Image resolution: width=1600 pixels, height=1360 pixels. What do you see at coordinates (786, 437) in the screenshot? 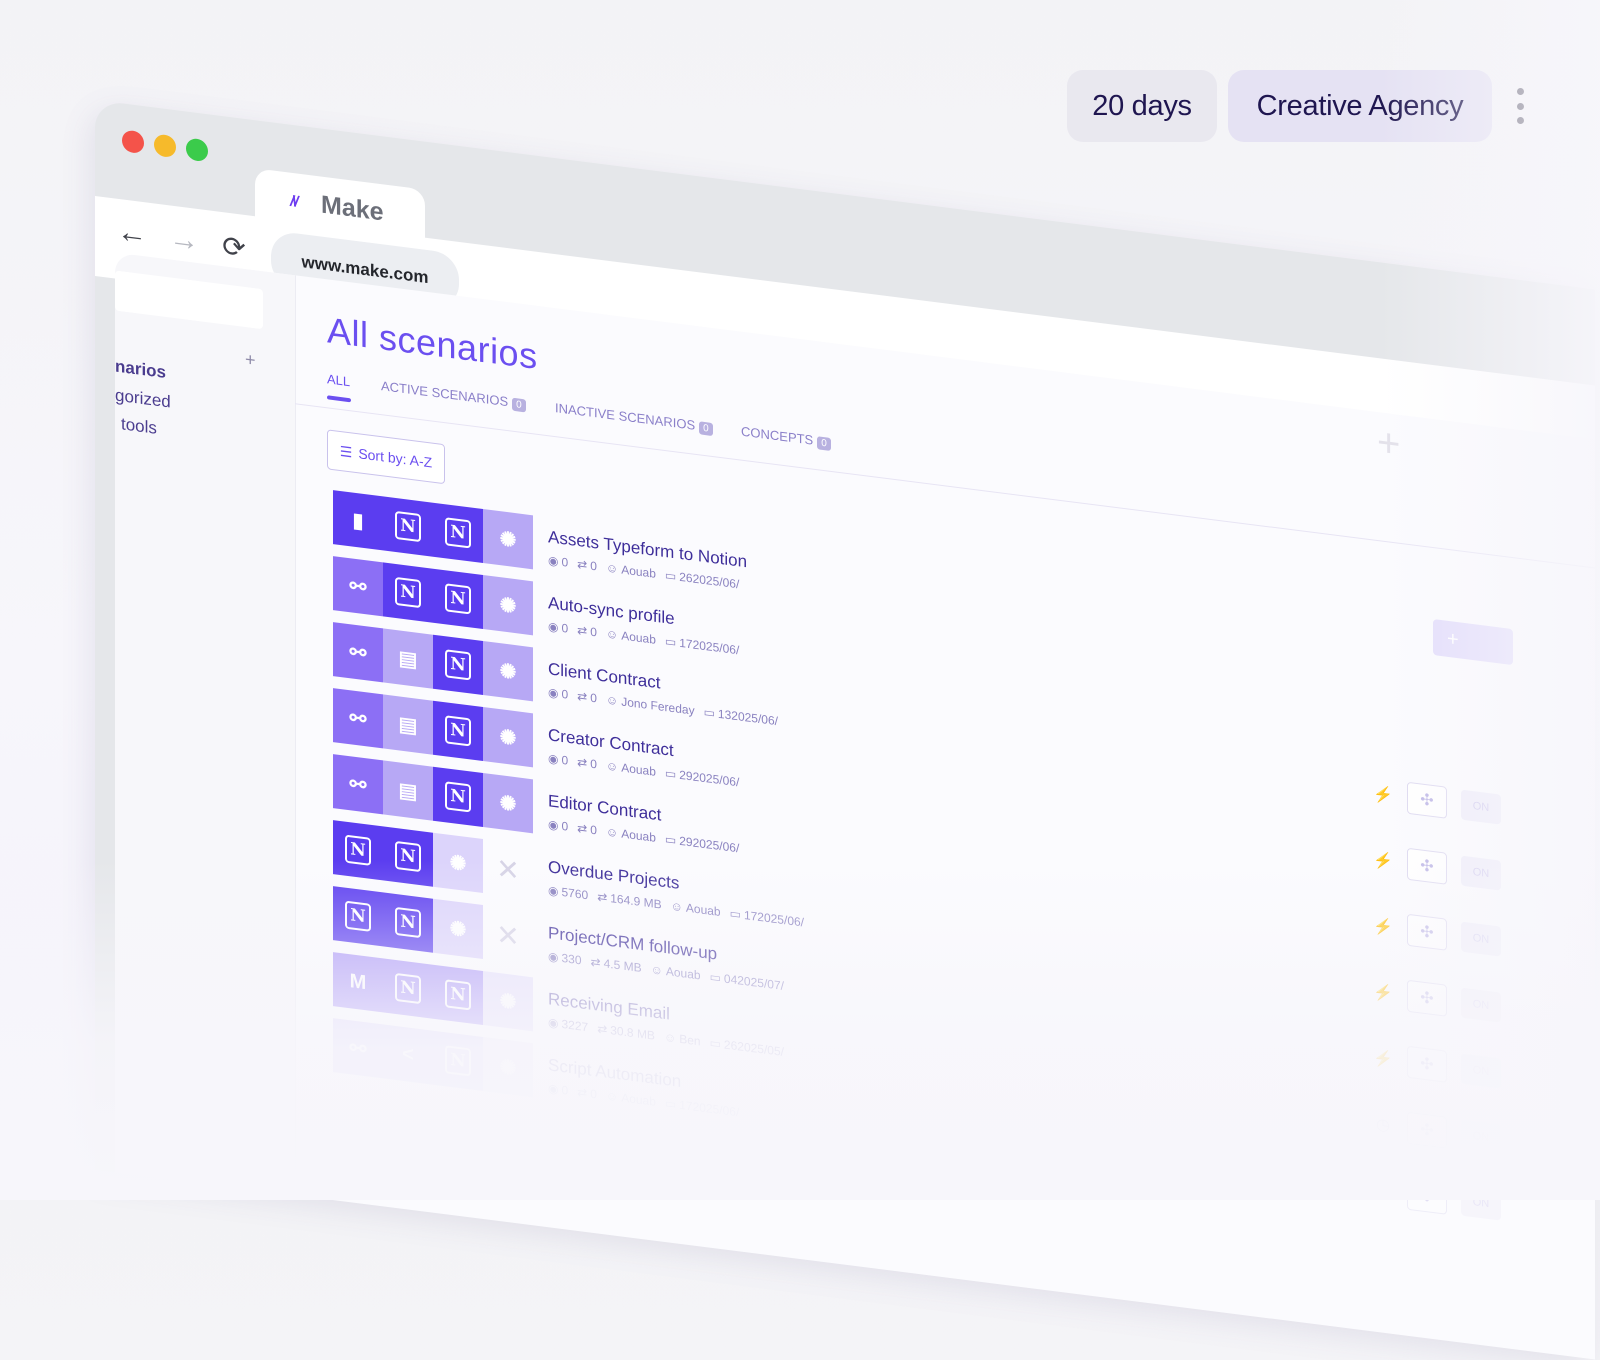
I see `tab-concepts: CONCEPTS 0` at bounding box center [786, 437].